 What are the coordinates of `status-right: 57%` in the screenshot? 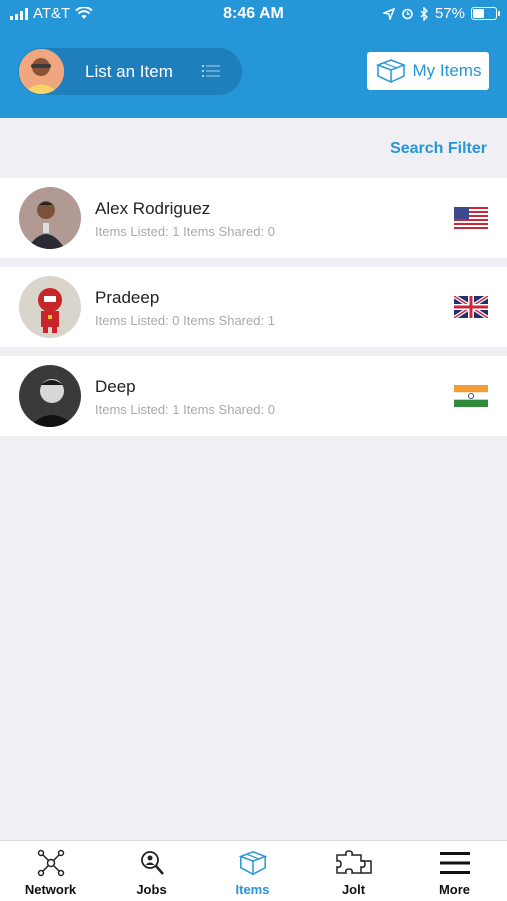 It's located at (441, 13).